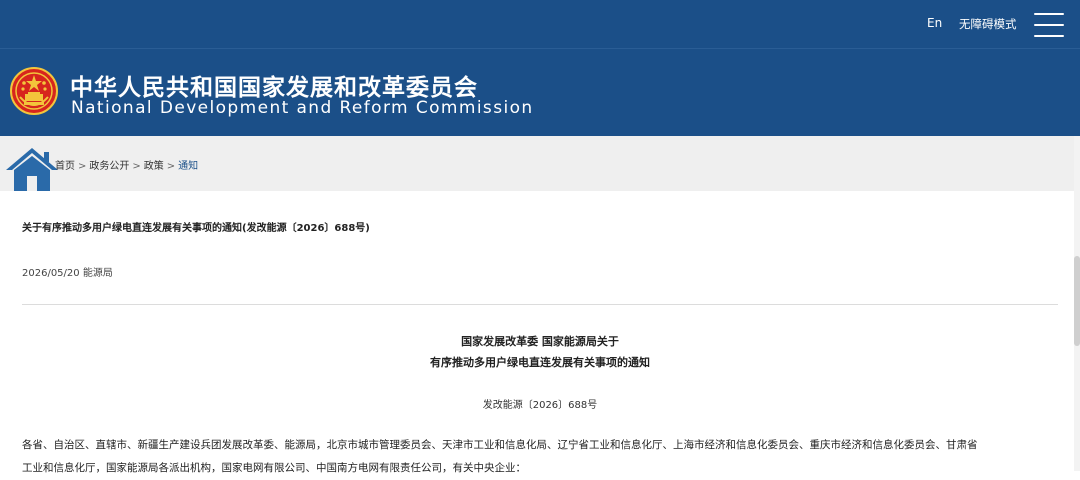 This screenshot has height=480, width=1080. Describe the element at coordinates (988, 24) in the screenshot. I see `accessibility-mode-link: 无障碍模式` at that location.